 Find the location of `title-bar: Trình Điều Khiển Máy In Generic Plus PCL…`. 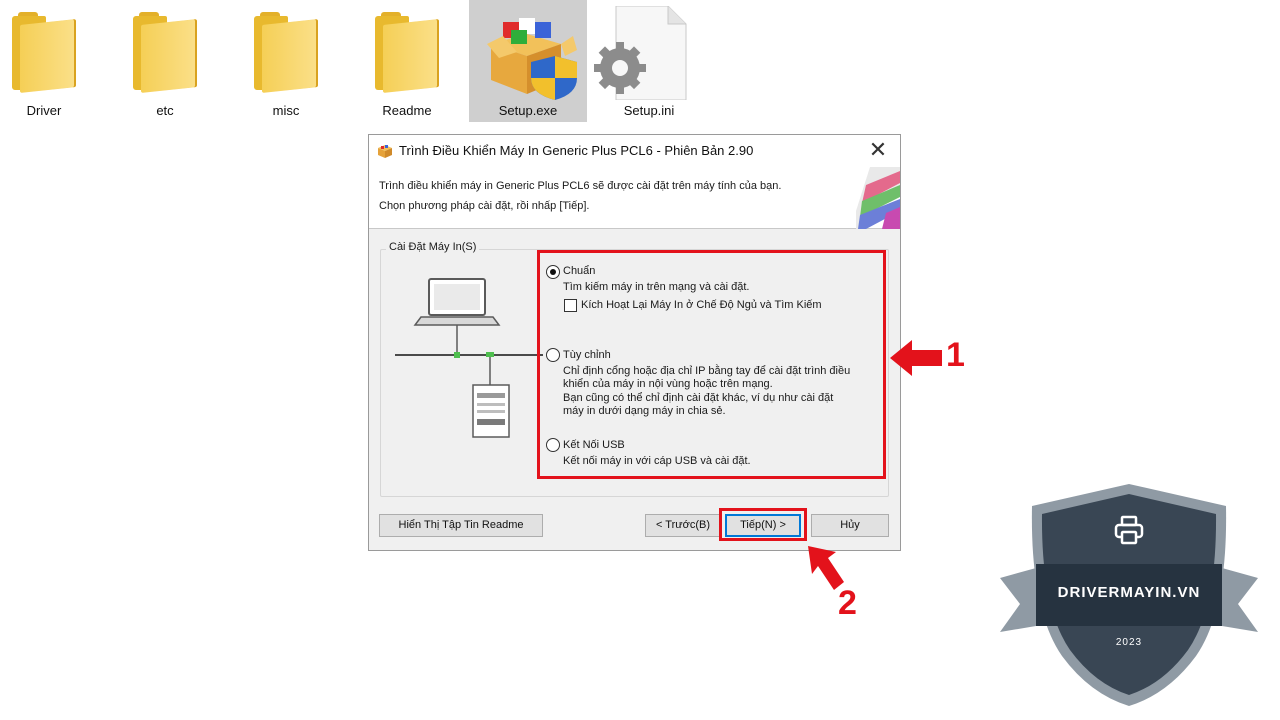

title-bar: Trình Điều Khiển Máy In Generic Plus PCL… is located at coordinates (634, 151).